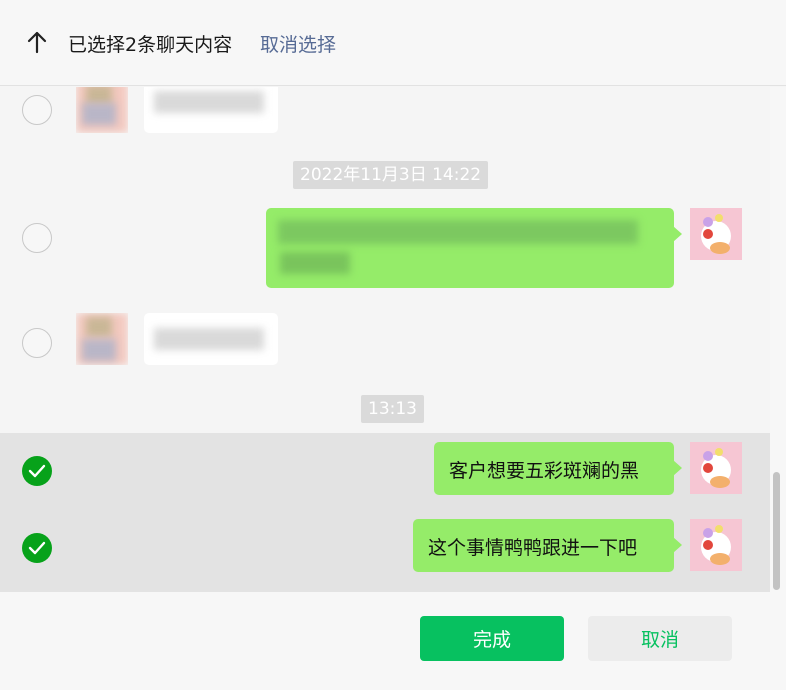 Image resolution: width=786 pixels, height=690 pixels. I want to click on selection-header: 已选择2条聊天内容 取消选择, so click(393, 43).